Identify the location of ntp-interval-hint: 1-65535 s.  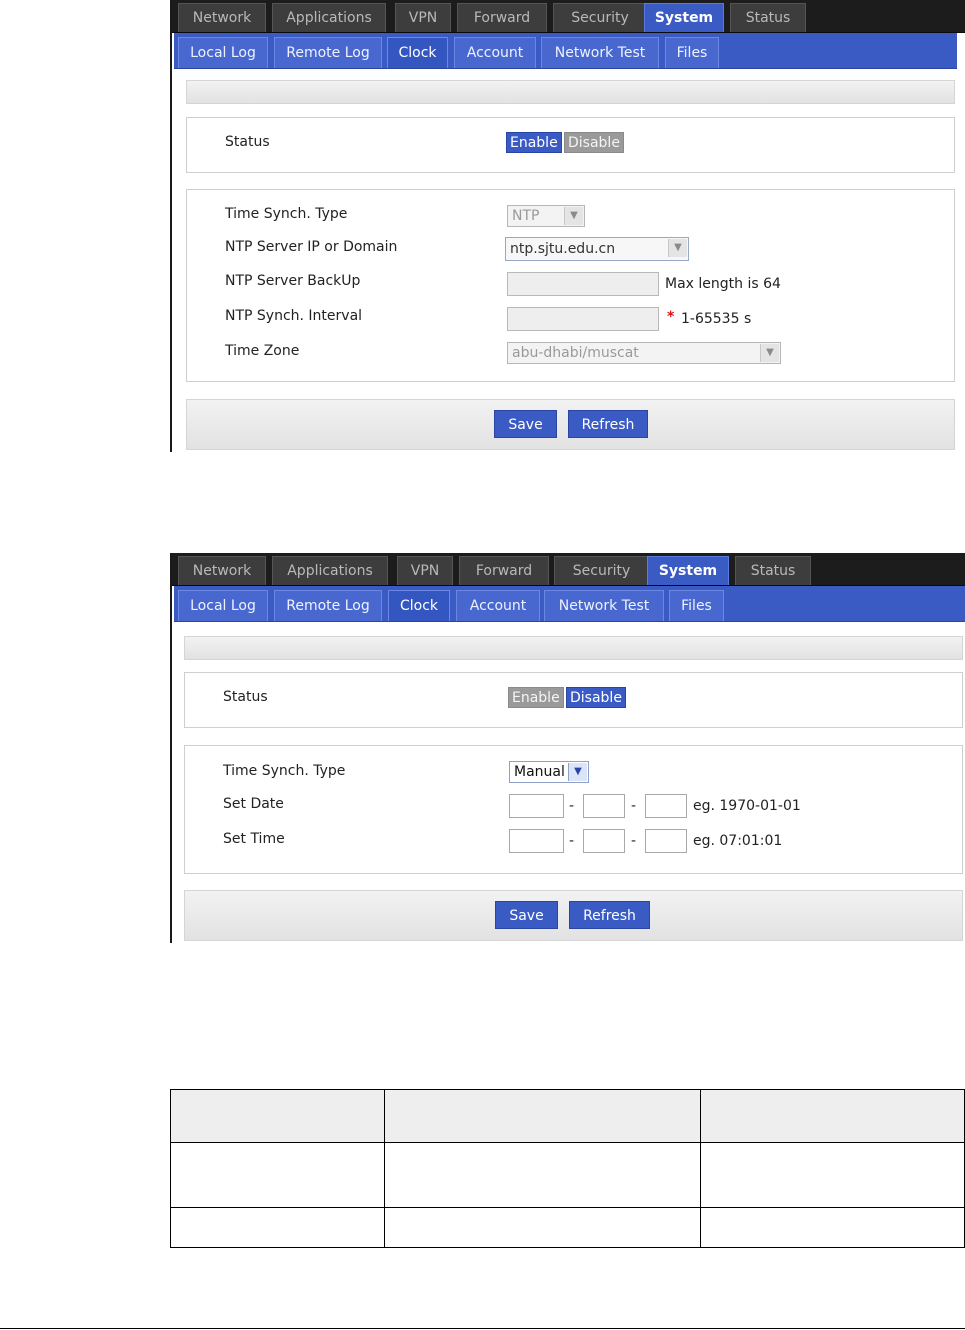
(716, 319).